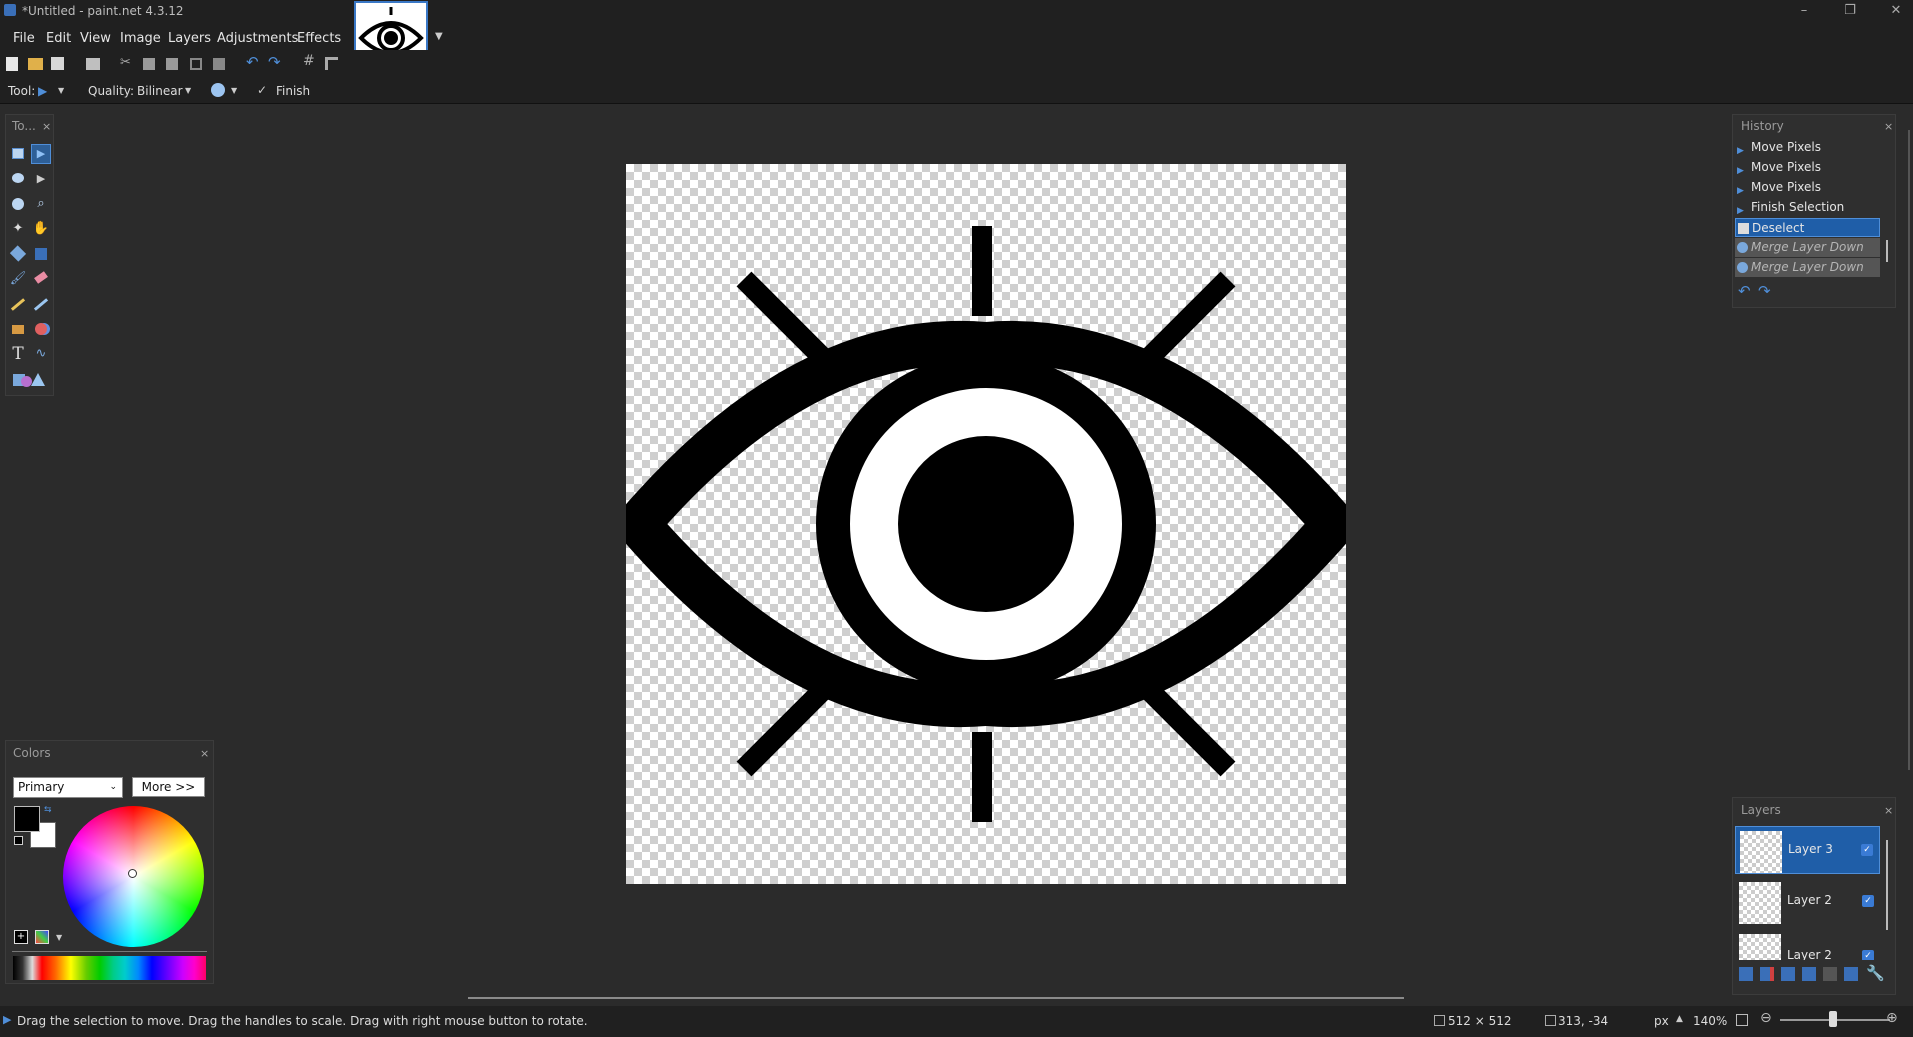 This screenshot has height=1037, width=1913. I want to click on history-undo-icon: ↶, so click(1744, 291).